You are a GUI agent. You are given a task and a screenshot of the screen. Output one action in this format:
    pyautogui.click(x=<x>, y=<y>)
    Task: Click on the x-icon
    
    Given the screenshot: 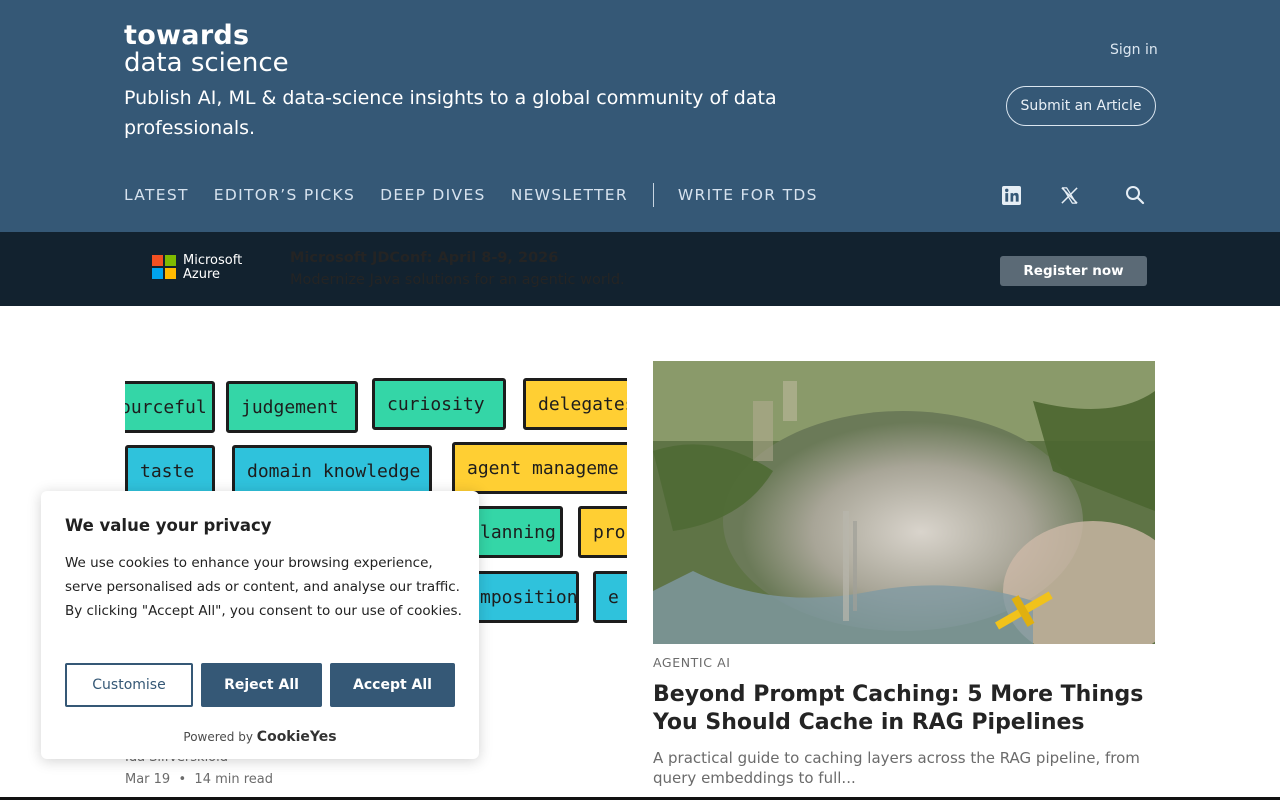 What is the action you would take?
    pyautogui.click(x=1069, y=195)
    